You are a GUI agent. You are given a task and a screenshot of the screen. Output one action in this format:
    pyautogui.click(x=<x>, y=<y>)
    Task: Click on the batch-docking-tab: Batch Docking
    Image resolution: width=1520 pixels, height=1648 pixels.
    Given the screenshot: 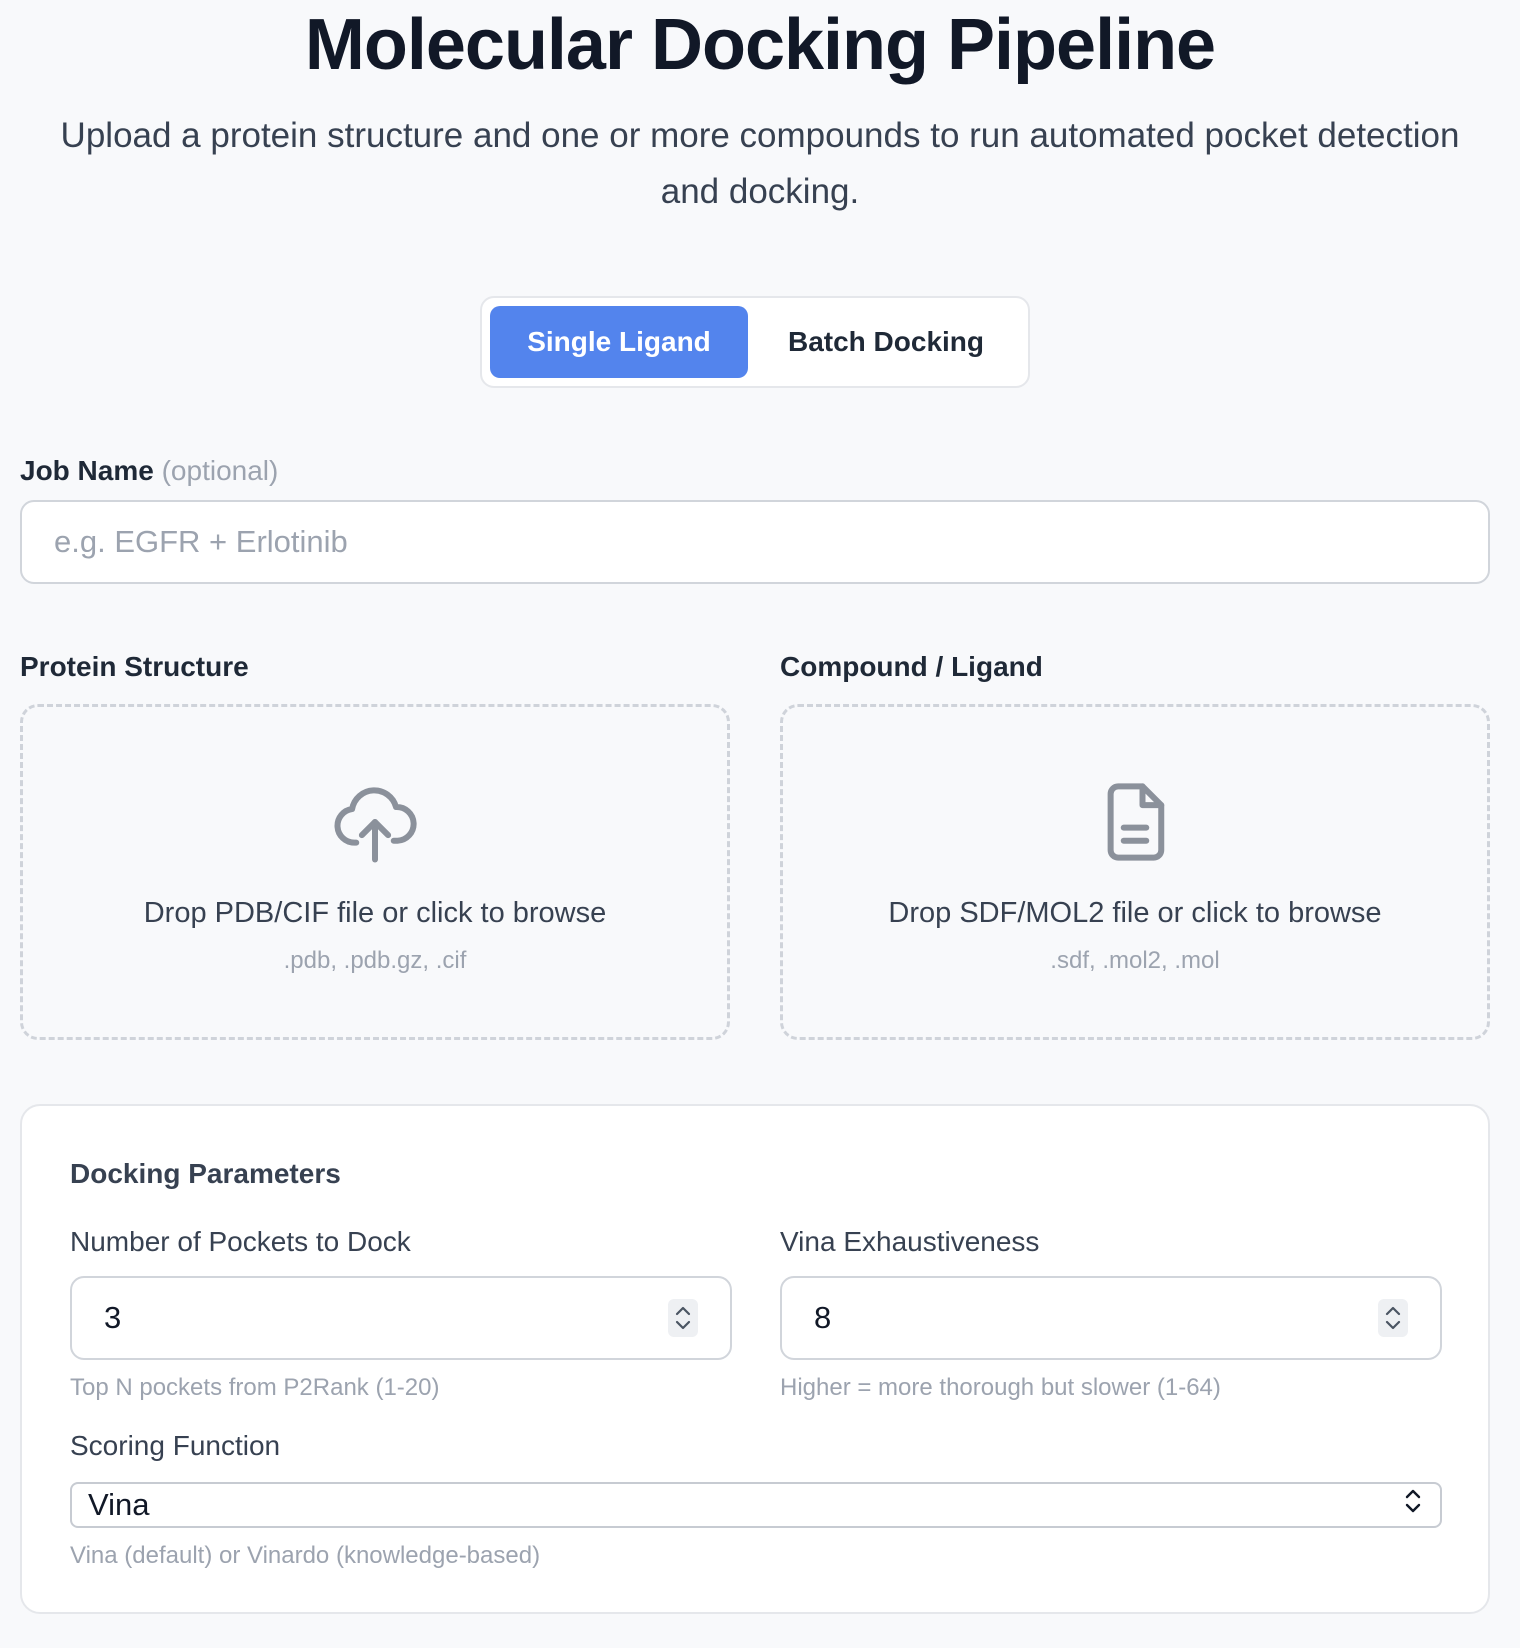 What is the action you would take?
    pyautogui.click(x=886, y=342)
    